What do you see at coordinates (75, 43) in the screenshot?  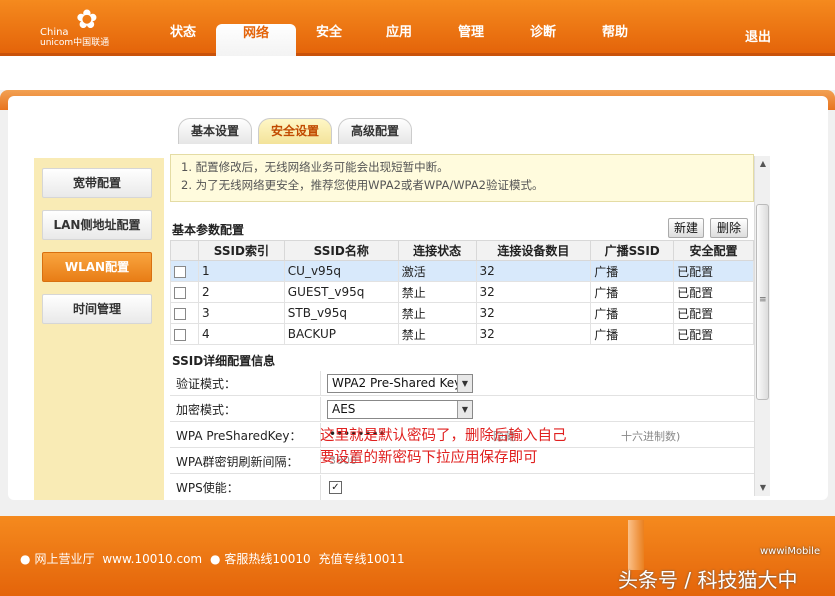 I see `logo-text-line2: unicom中国联通` at bounding box center [75, 43].